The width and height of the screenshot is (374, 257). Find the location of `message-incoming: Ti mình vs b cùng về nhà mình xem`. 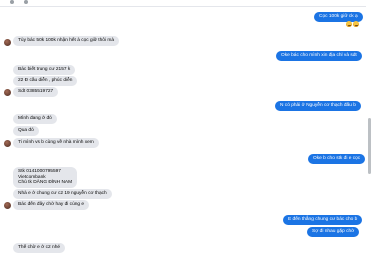

message-incoming: Ti mình vs b cùng về nhà mình xem is located at coordinates (56, 143).